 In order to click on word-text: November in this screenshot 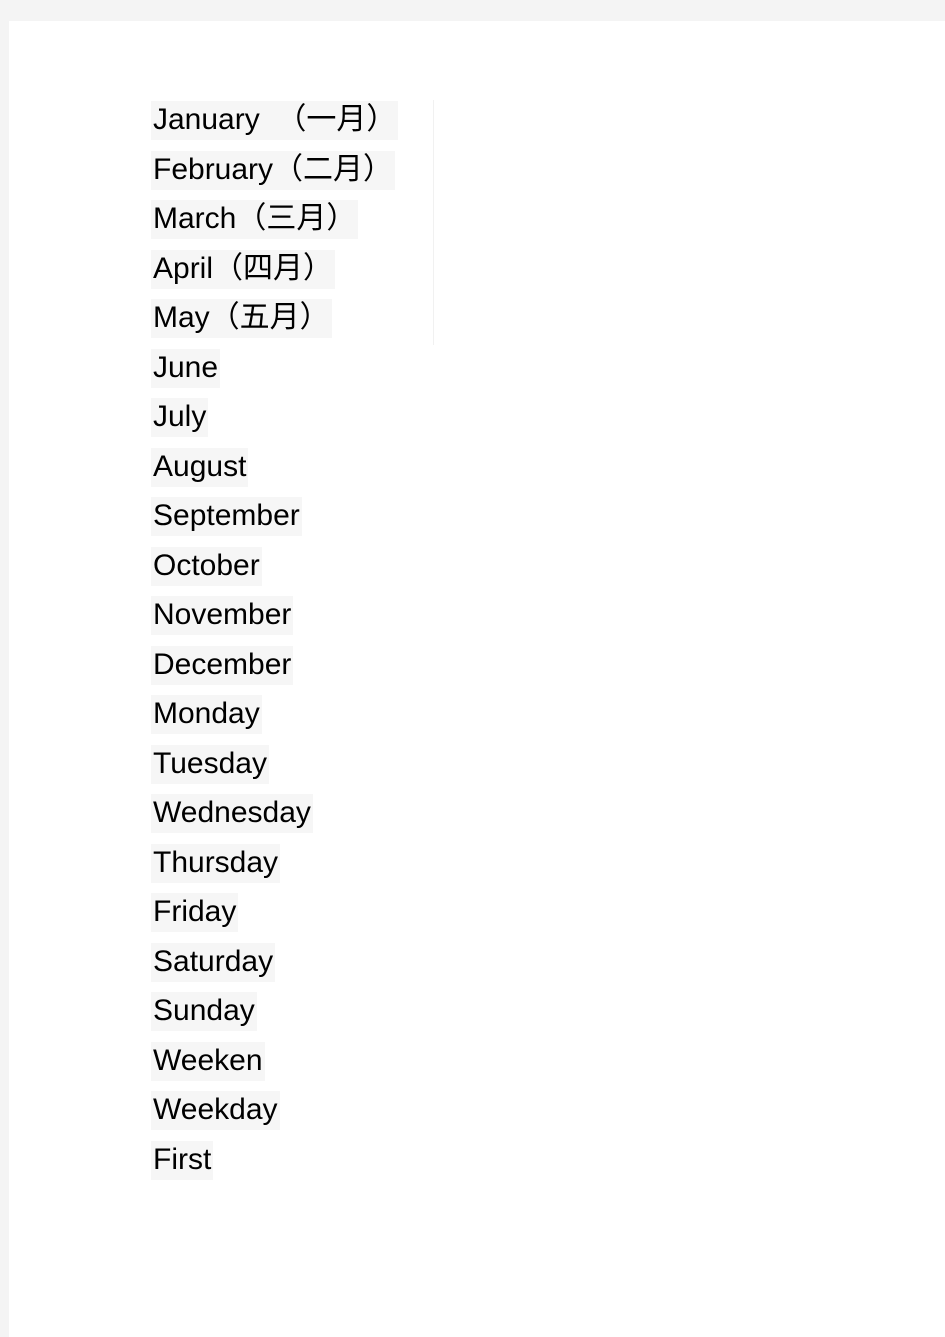, I will do `click(222, 615)`.